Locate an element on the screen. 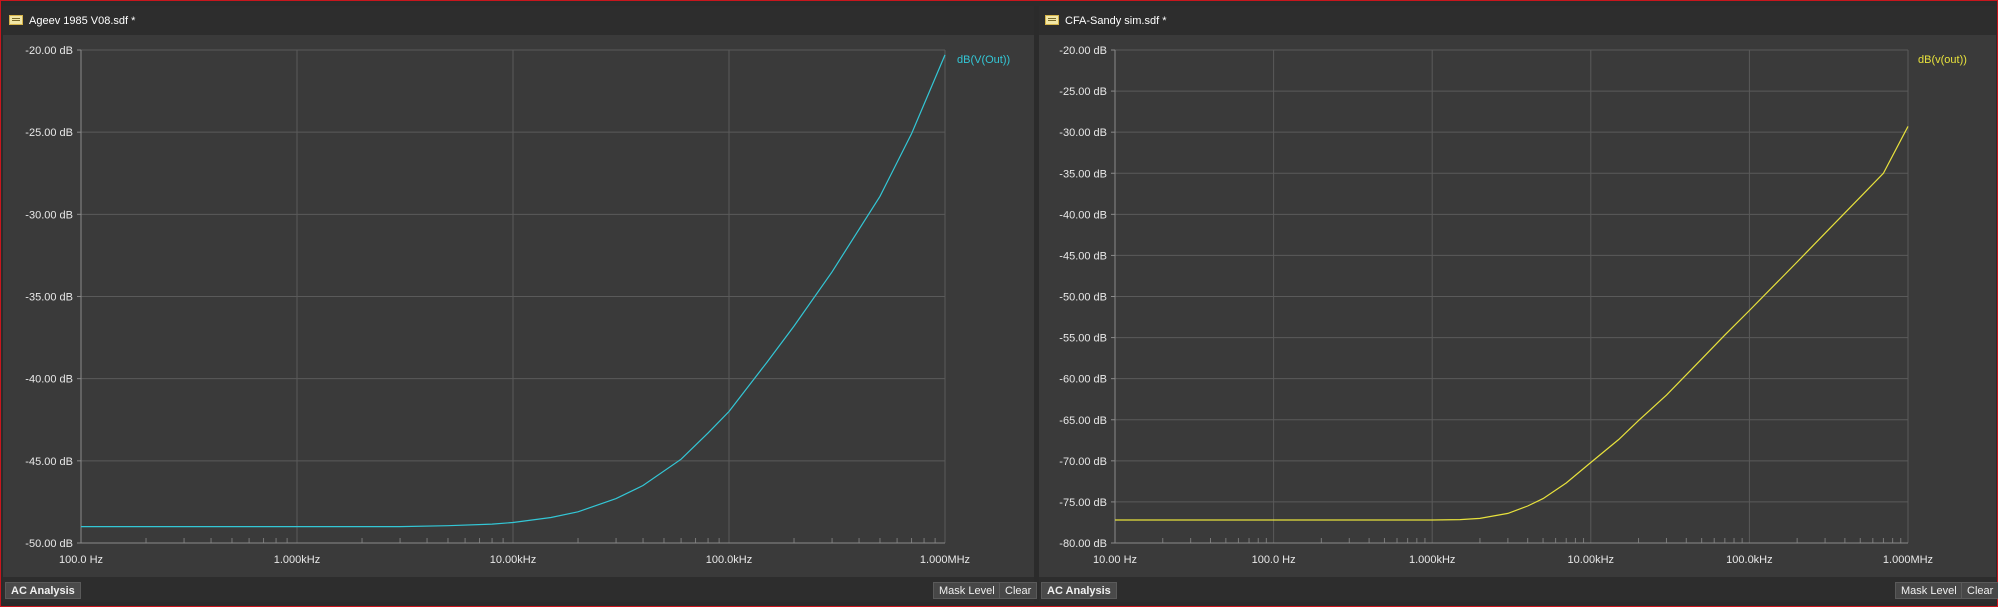  y-tick-label: -75.00 dB is located at coordinates (1083, 503).